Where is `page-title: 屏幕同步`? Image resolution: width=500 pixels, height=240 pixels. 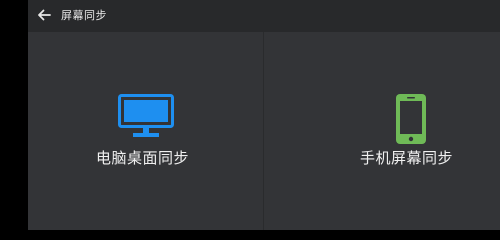
page-title: 屏幕同步 is located at coordinates (84, 15).